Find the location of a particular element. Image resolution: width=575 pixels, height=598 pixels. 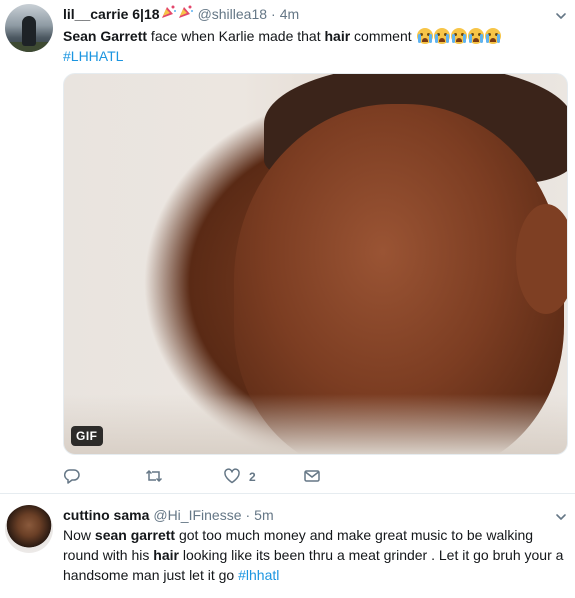

timestamp: 5m is located at coordinates (263, 515).